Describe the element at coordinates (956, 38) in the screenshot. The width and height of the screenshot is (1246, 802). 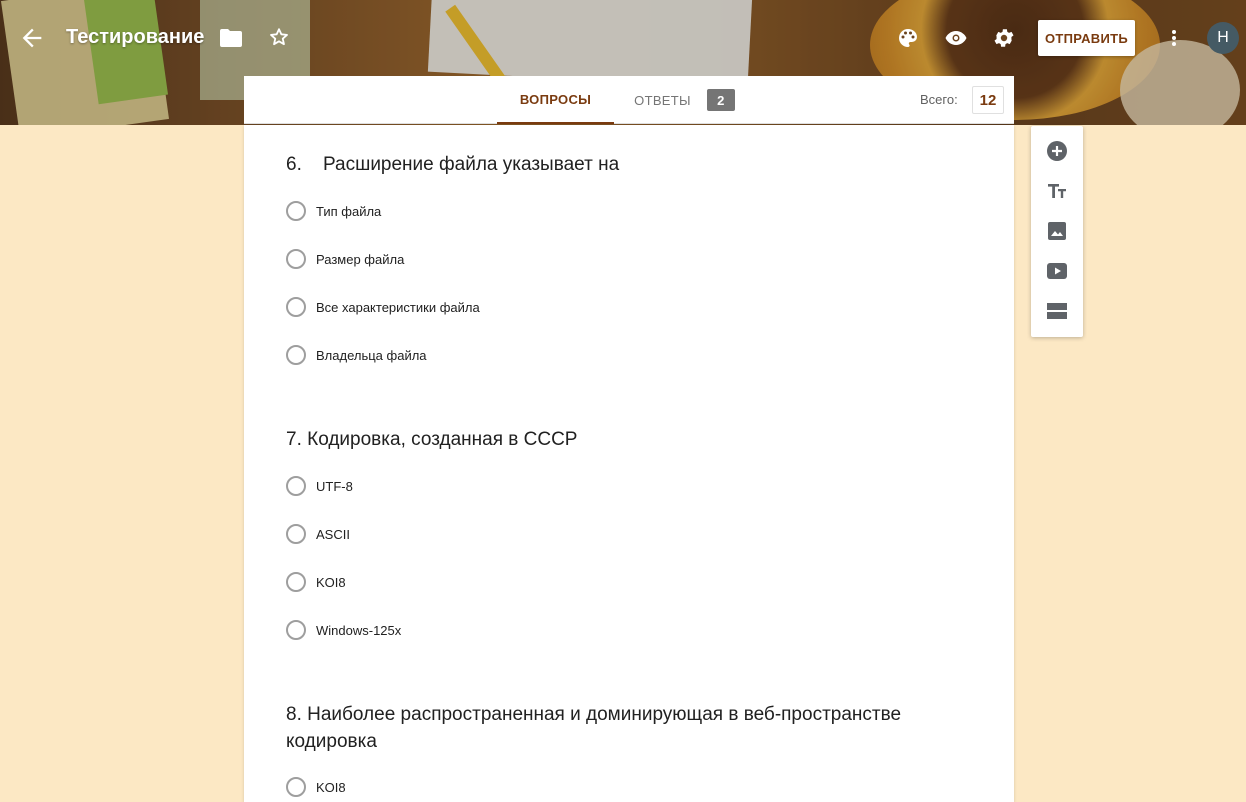
I see `eye-icon` at that location.